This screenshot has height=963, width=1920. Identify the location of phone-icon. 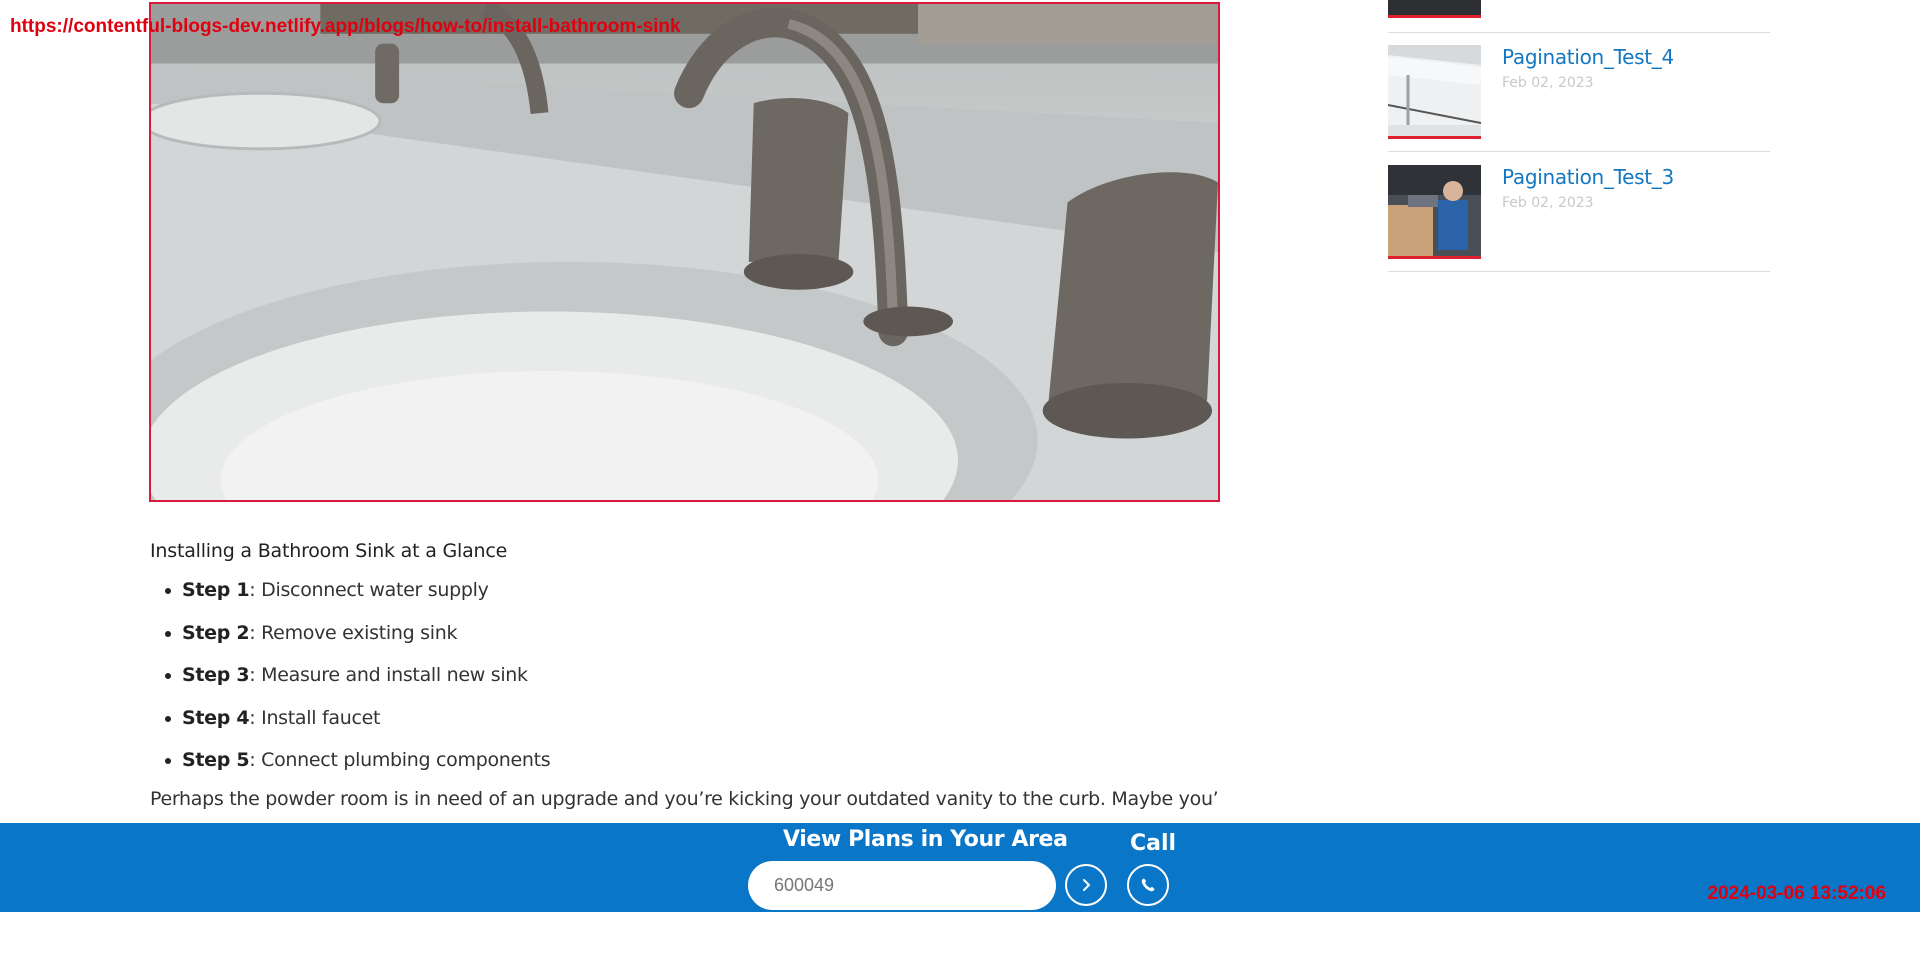
(1148, 885).